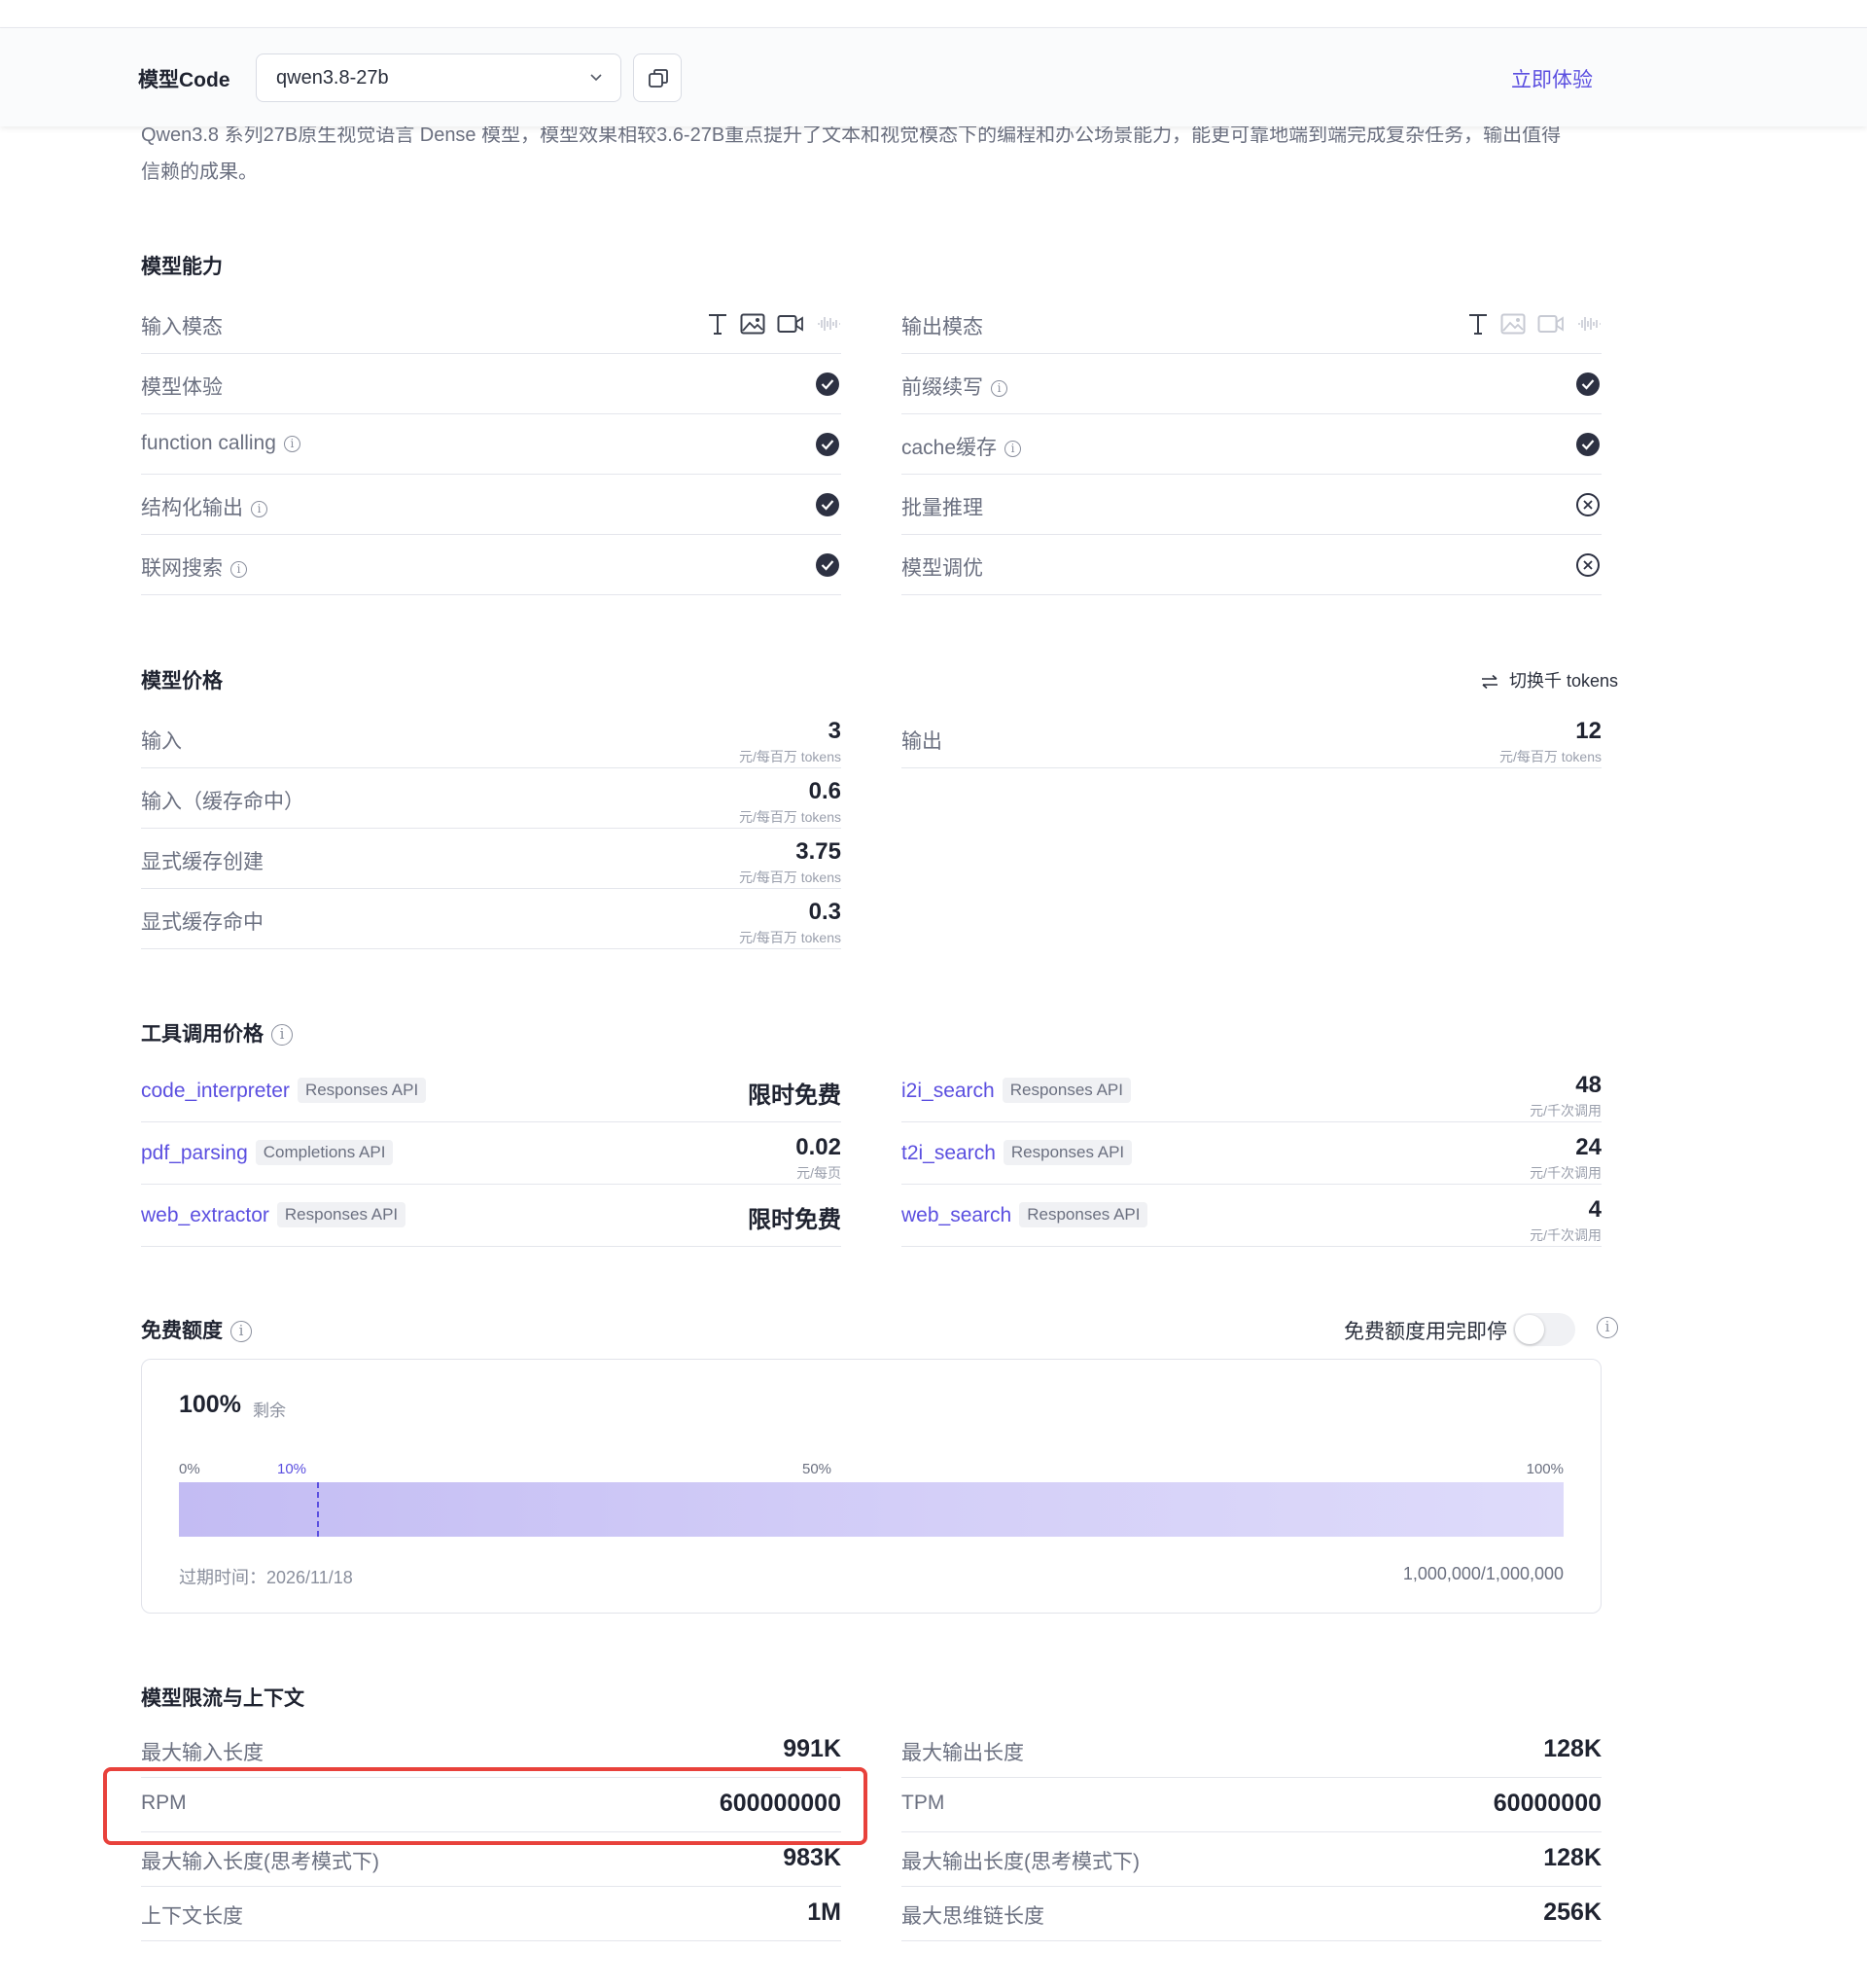  What do you see at coordinates (1251, 324) in the screenshot?
I see `capability-row: 输出模态` at bounding box center [1251, 324].